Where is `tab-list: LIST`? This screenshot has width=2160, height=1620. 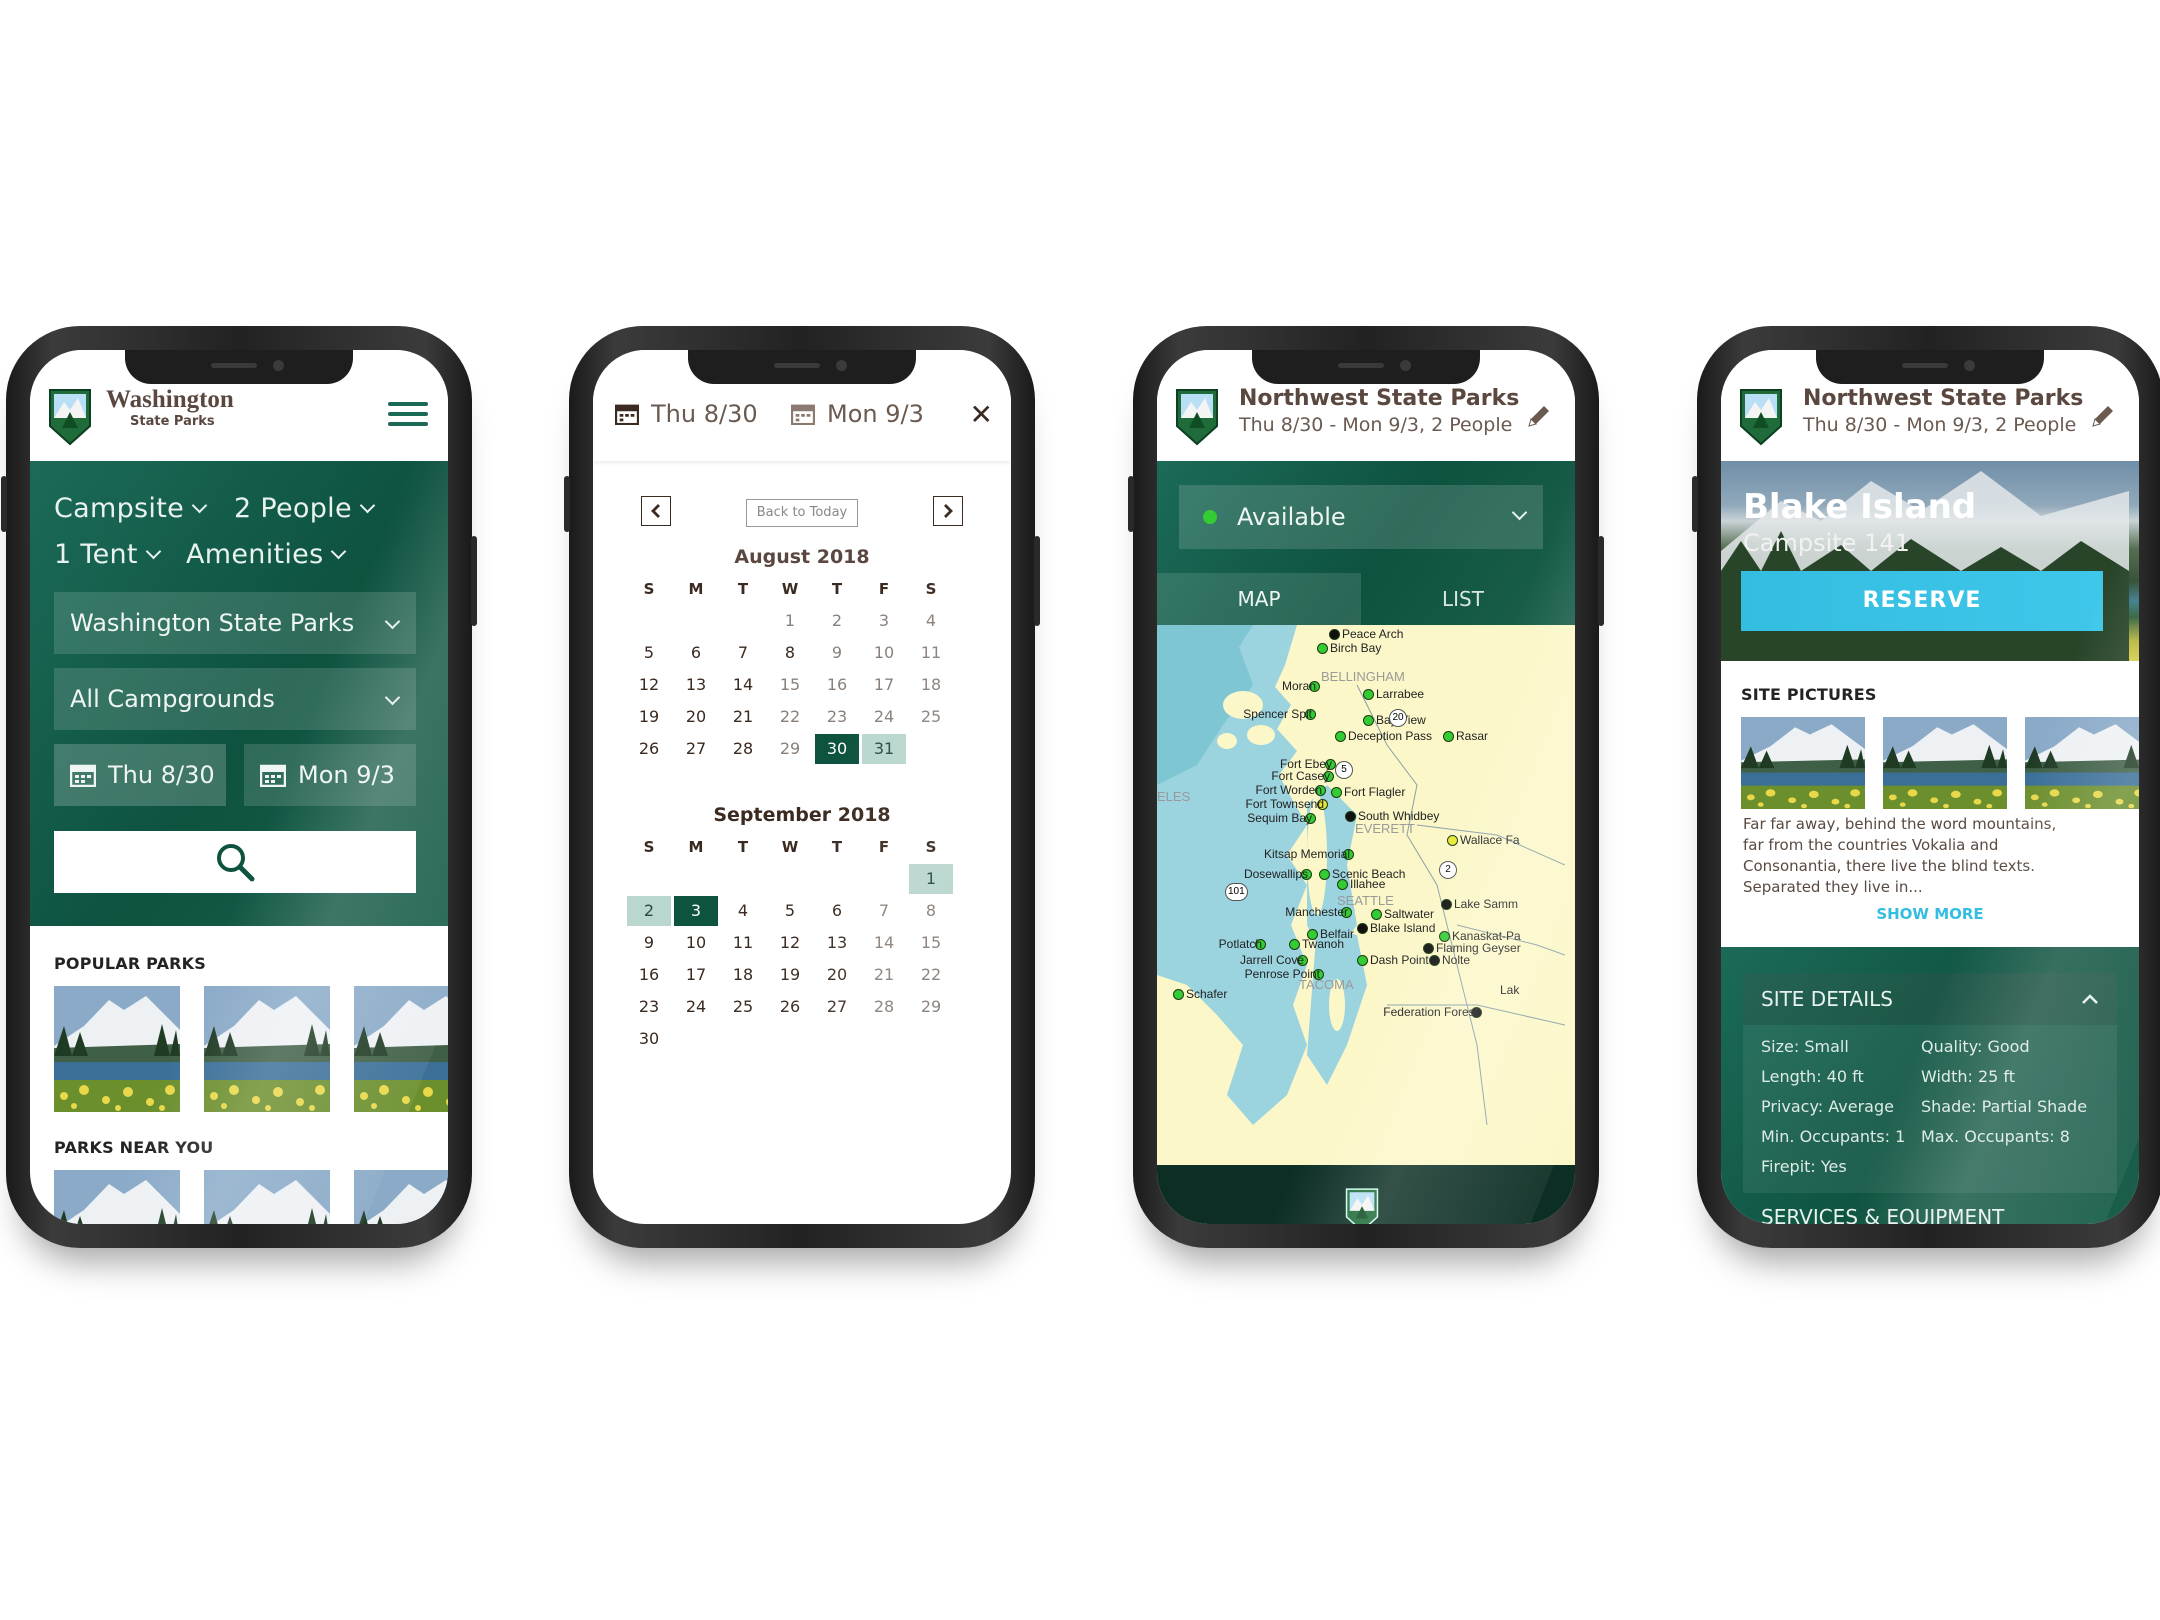
tab-list: LIST is located at coordinates (1463, 599).